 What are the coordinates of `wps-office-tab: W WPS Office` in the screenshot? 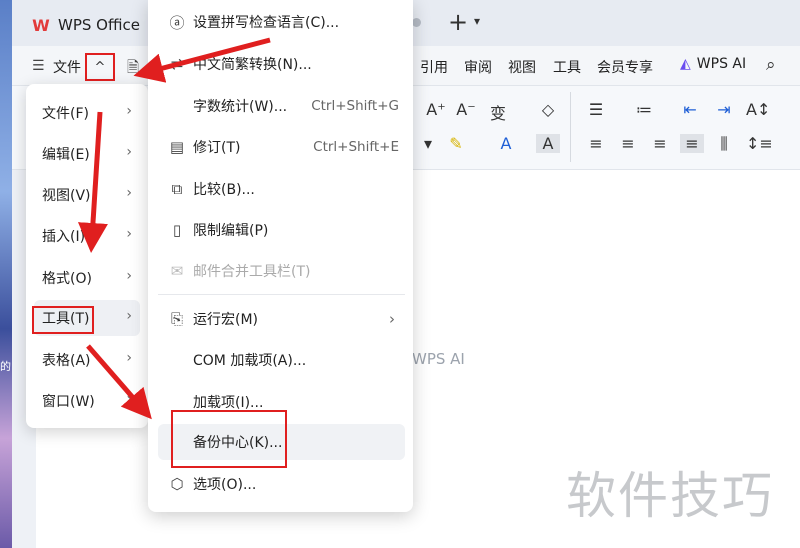 It's located at (86, 25).